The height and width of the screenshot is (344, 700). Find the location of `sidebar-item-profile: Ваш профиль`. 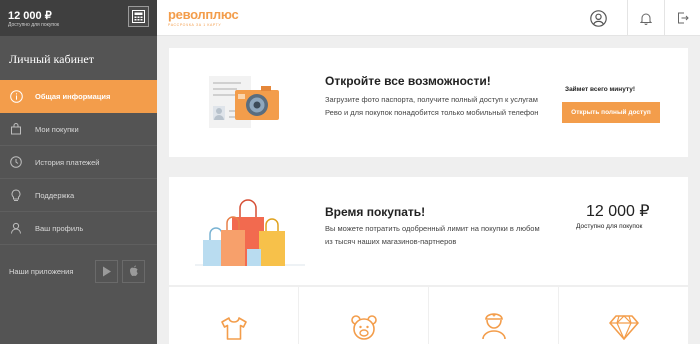

sidebar-item-profile: Ваш профиль is located at coordinates (78, 228).